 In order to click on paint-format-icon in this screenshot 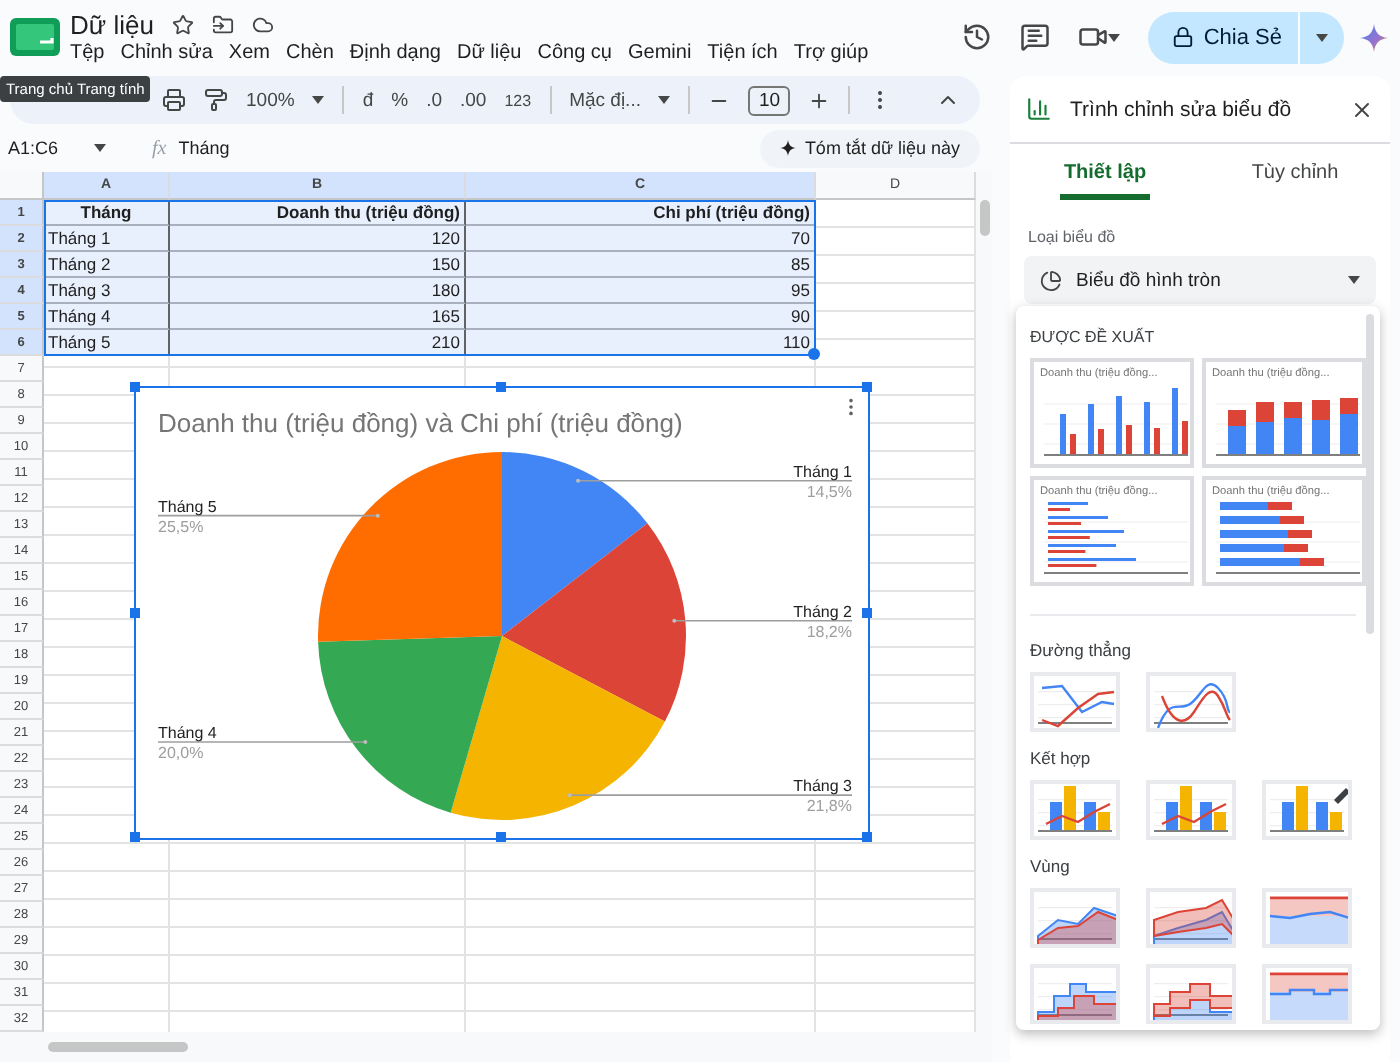, I will do `click(216, 100)`.